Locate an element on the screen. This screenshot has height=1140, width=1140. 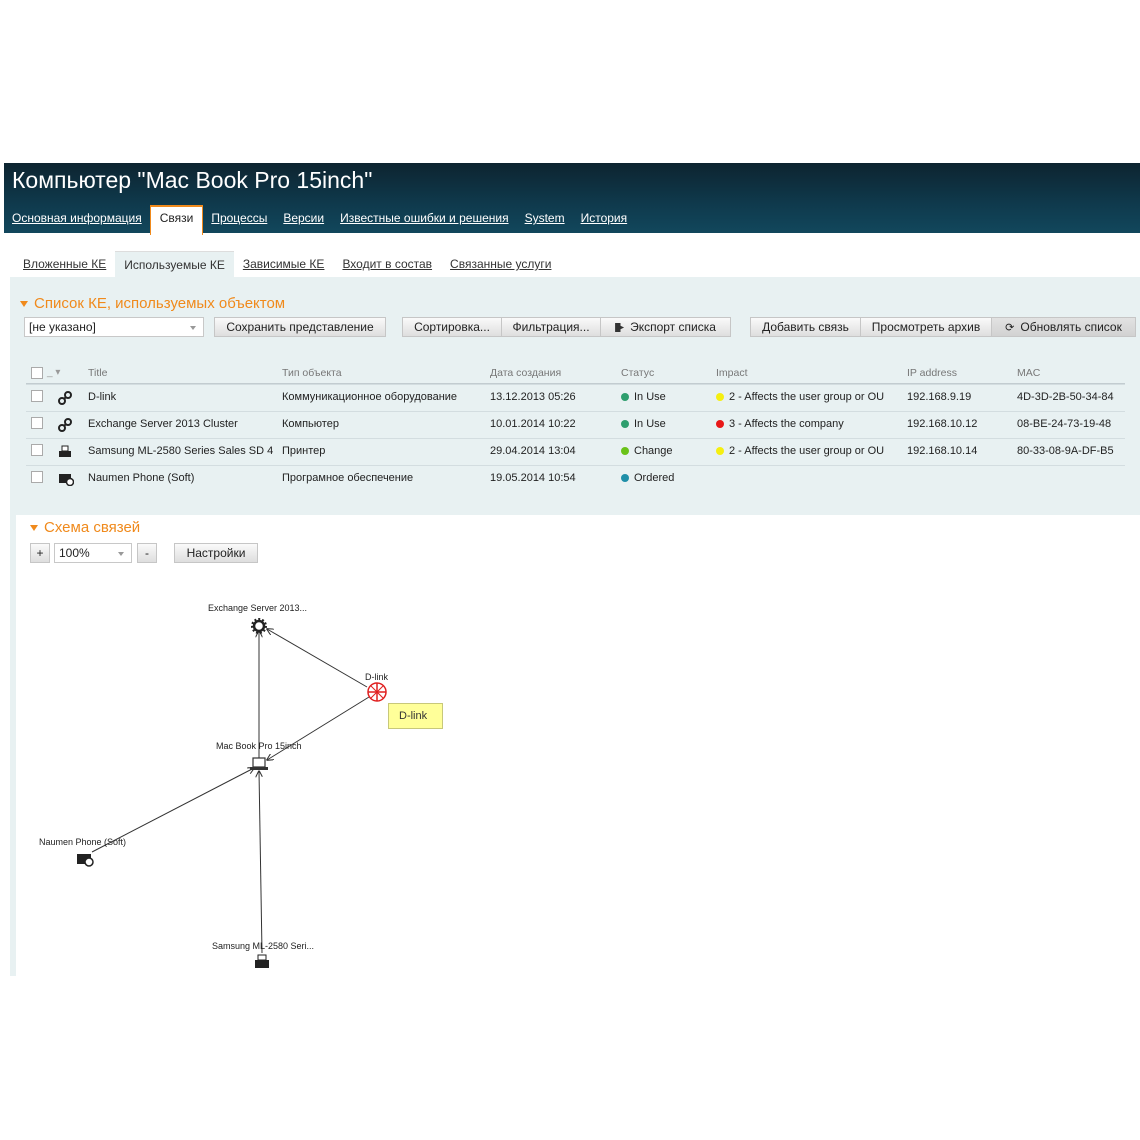
cell-type: Компьютер is located at coordinates (310, 424).